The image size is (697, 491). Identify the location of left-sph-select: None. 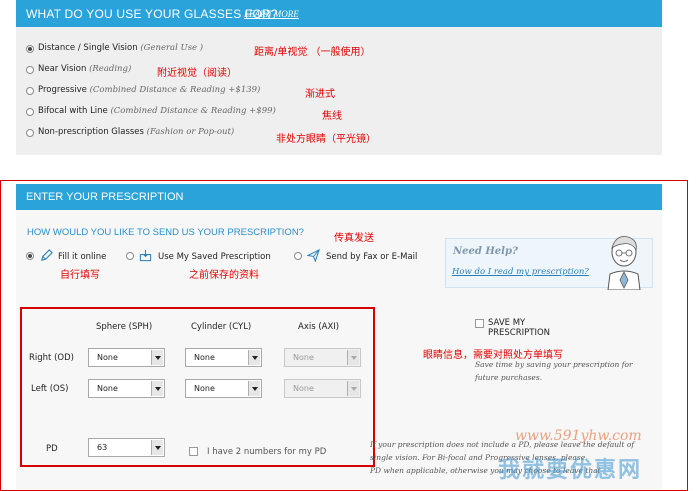
(126, 388).